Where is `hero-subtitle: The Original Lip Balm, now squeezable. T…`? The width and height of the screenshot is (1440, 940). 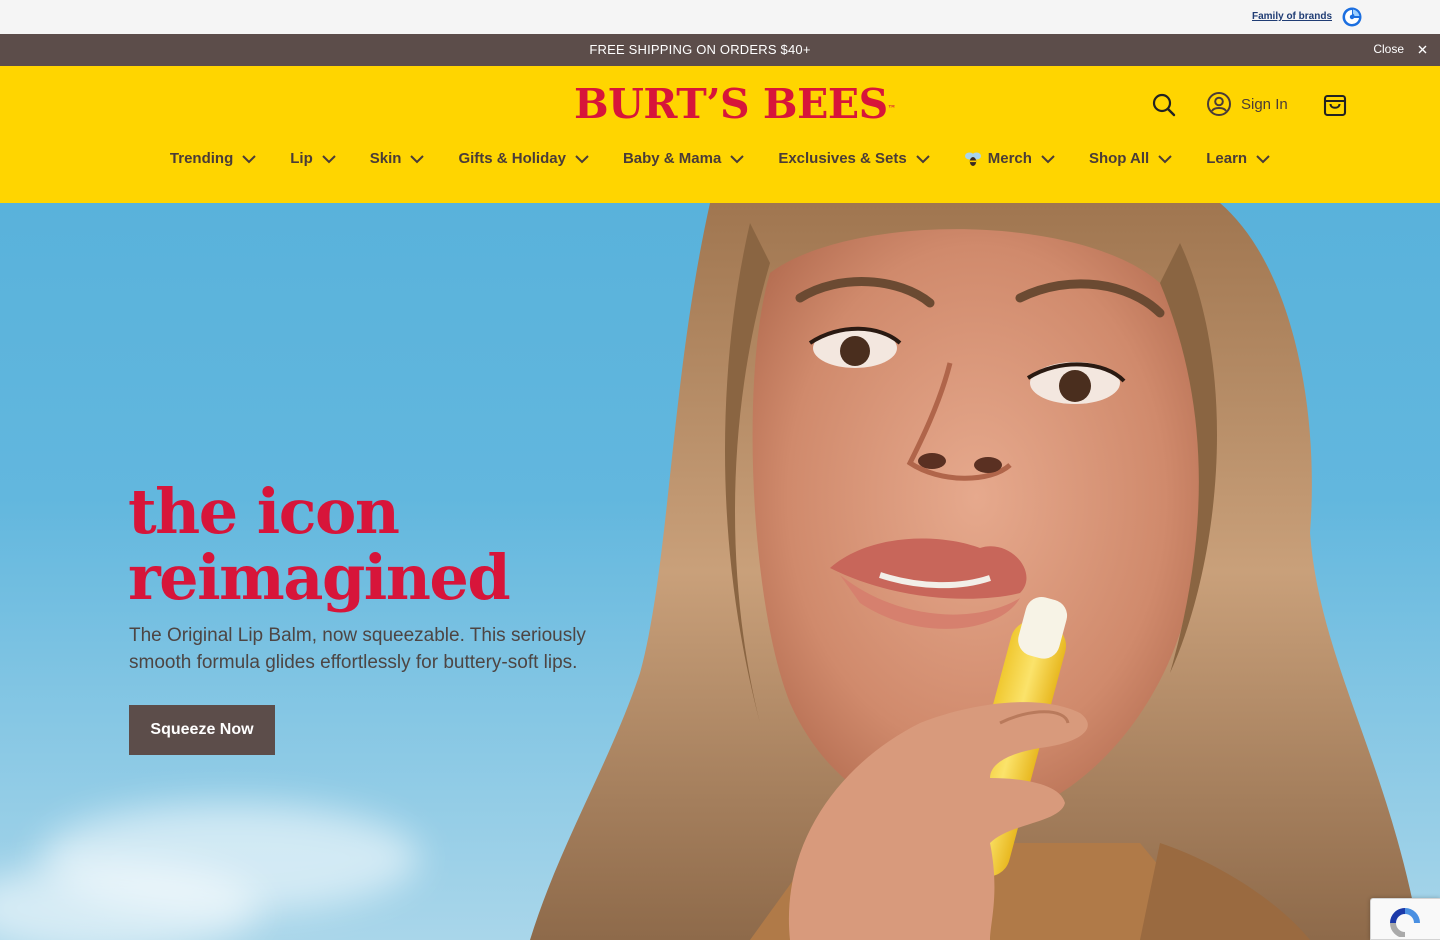 hero-subtitle: The Original Lip Balm, now squeezable. T… is located at coordinates (357, 649).